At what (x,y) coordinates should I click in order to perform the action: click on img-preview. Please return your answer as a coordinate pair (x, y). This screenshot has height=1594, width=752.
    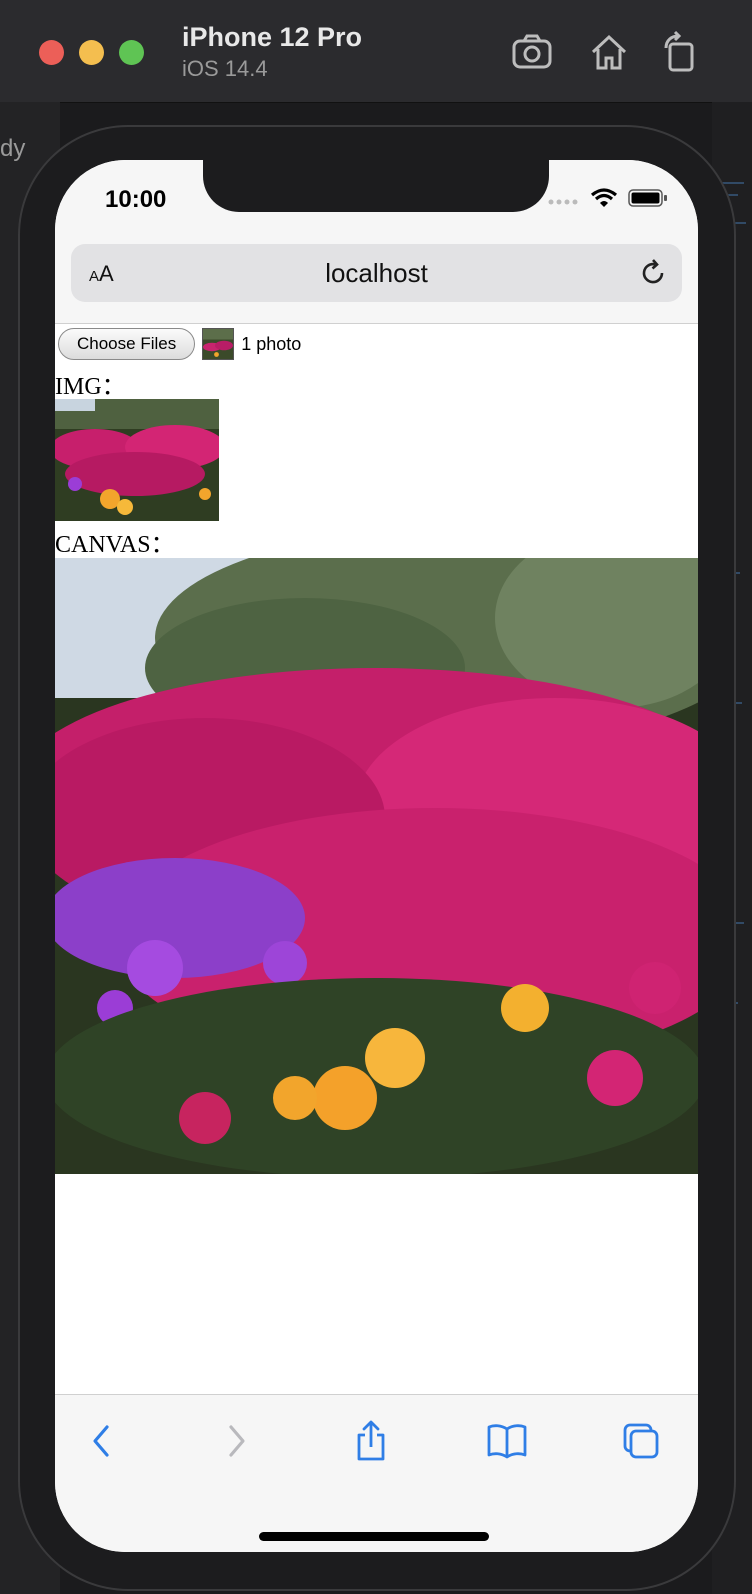
    Looking at the image, I should click on (137, 460).